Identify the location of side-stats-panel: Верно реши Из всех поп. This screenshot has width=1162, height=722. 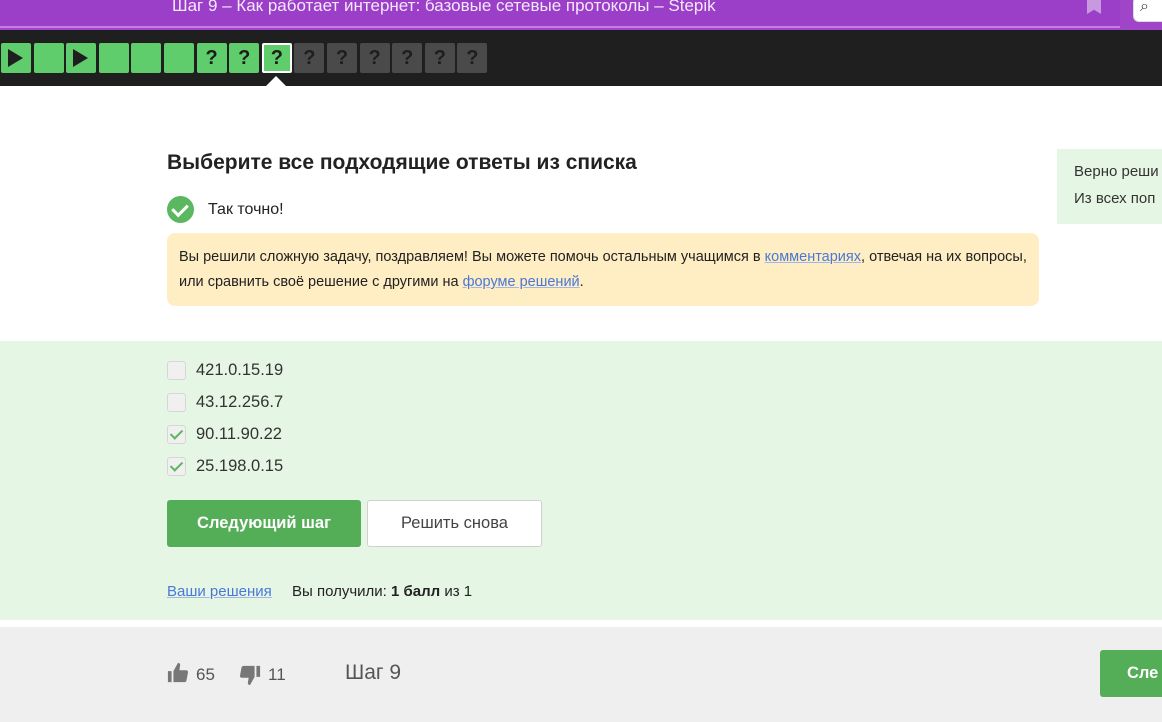
(1109, 186).